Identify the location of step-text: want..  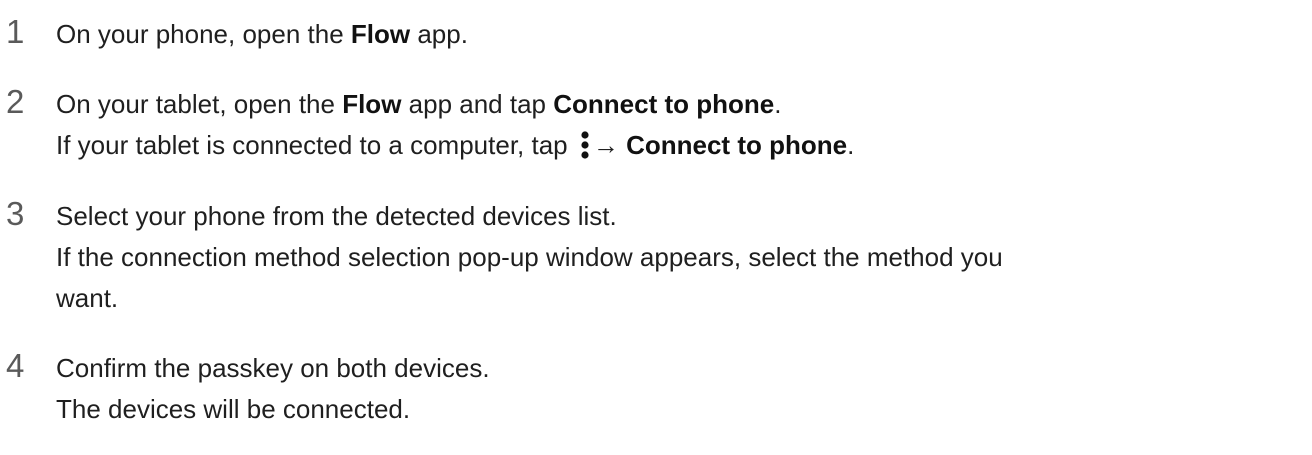
(87, 298).